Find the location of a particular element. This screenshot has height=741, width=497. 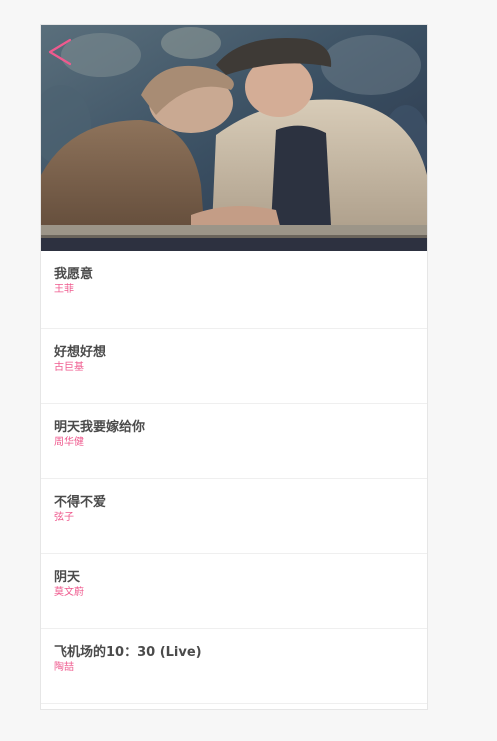

chevron-left-icon is located at coordinates (60, 52).